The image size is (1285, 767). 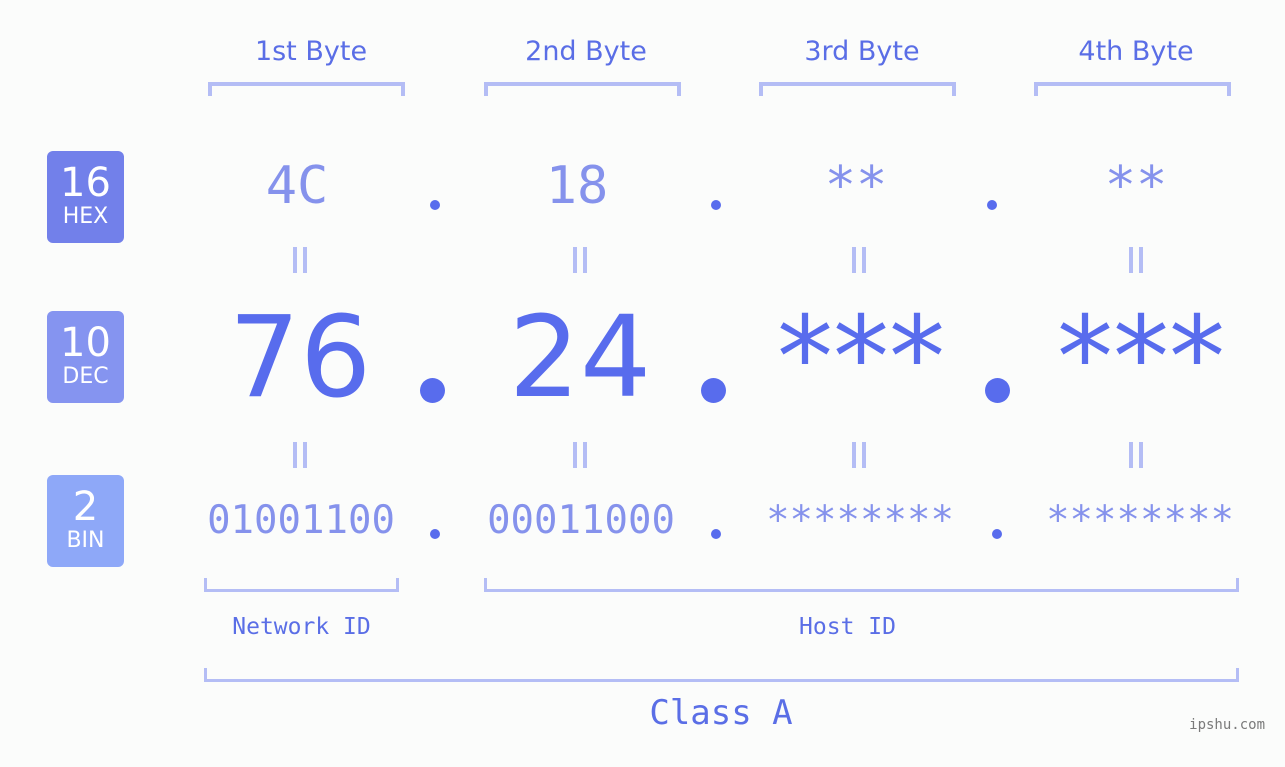 What do you see at coordinates (85, 507) in the screenshot?
I see `bin-badge-number: 2` at bounding box center [85, 507].